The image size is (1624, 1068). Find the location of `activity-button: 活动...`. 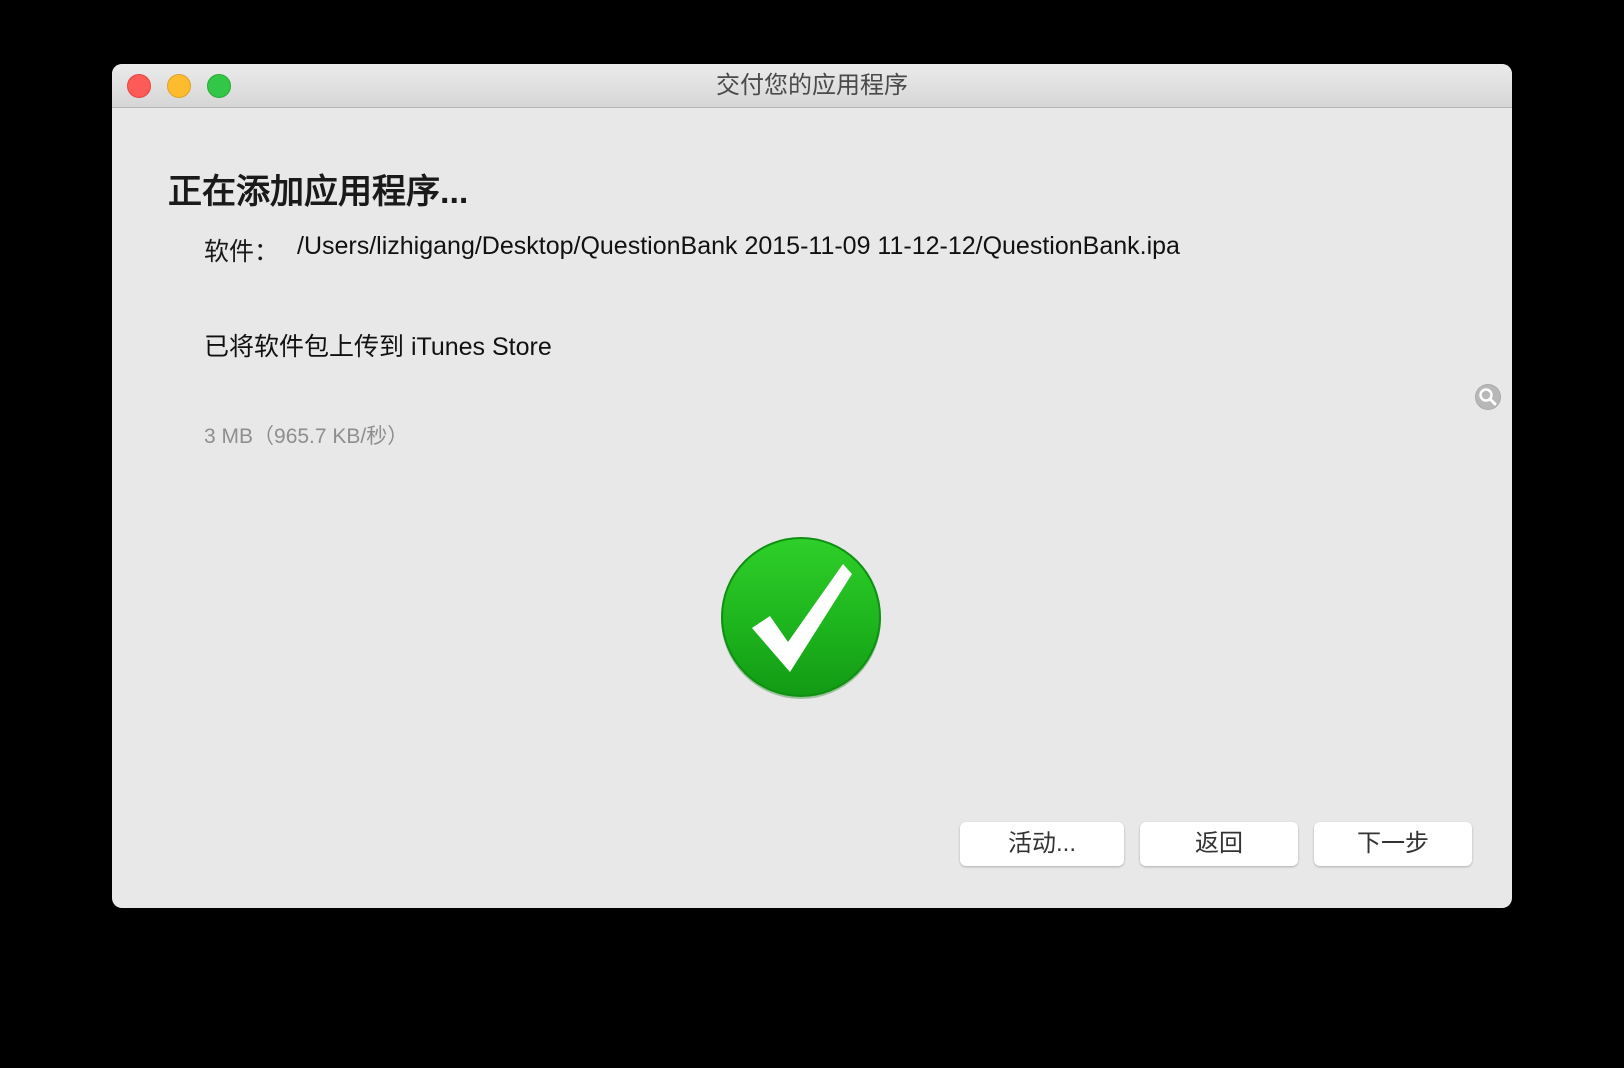

activity-button: 活动... is located at coordinates (1042, 844).